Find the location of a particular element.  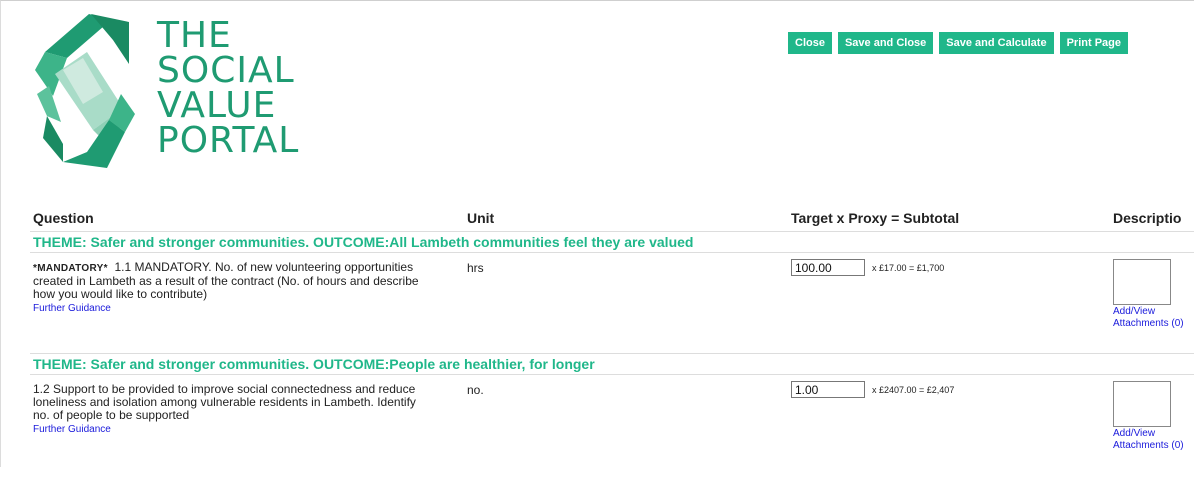

column-header-target: Target x Proxy = Subtotal is located at coordinates (875, 218).